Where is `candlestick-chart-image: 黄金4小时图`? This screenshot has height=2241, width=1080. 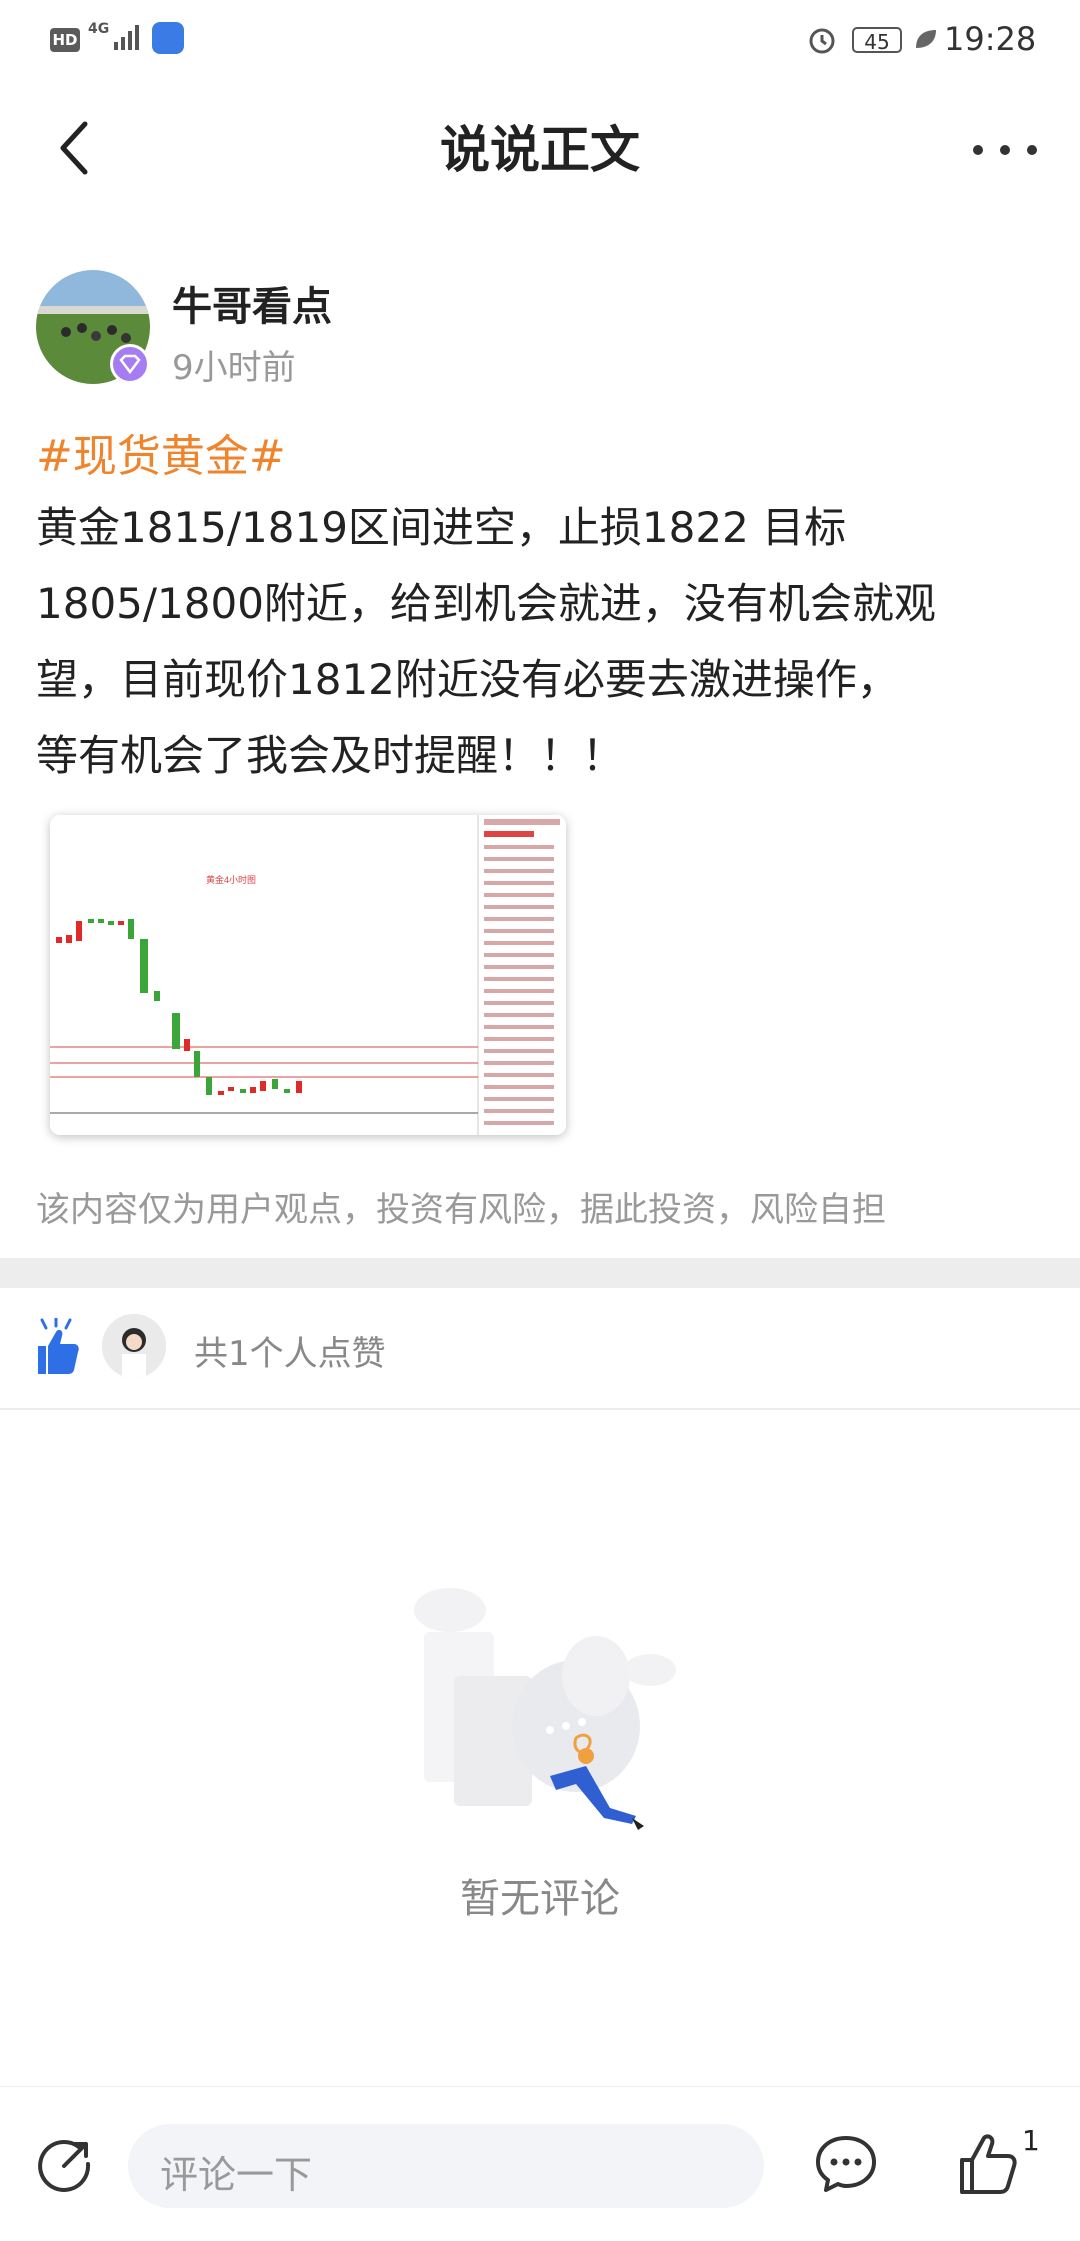
candlestick-chart-image: 黄金4小时图 is located at coordinates (308, 975).